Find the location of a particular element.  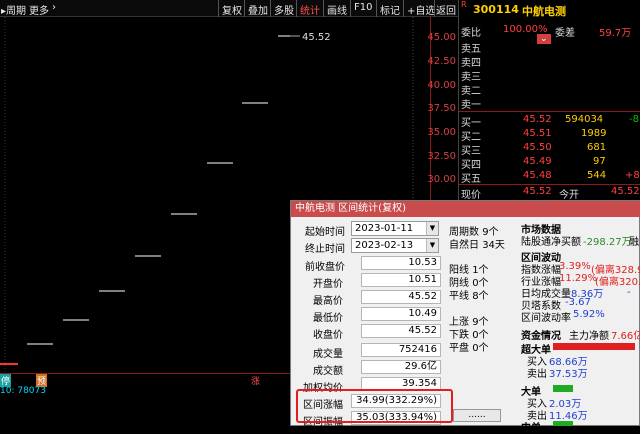

main-net-label: 主力净额 is located at coordinates (589, 336).